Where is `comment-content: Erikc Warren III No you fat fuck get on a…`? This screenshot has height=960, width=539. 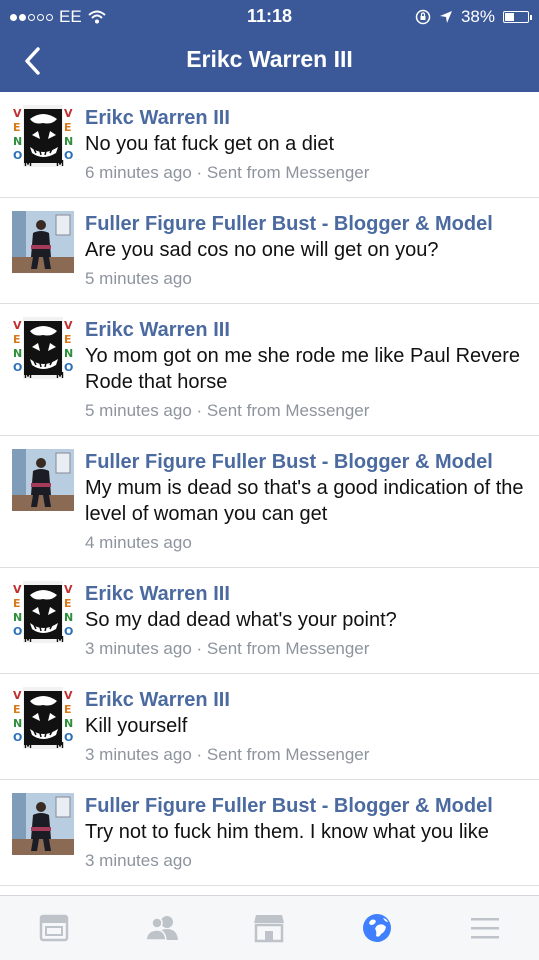 comment-content: Erikc Warren III No you fat fuck get on a… is located at coordinates (312, 144).